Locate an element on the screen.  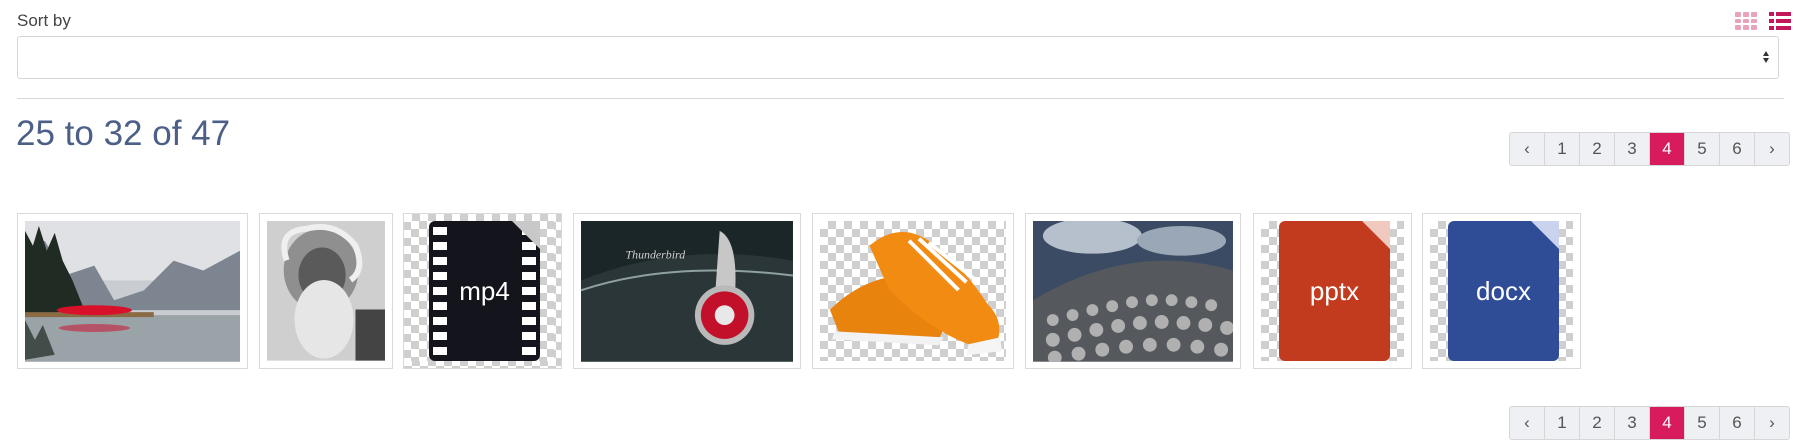
file-type-label: pptx is located at coordinates (1334, 290).